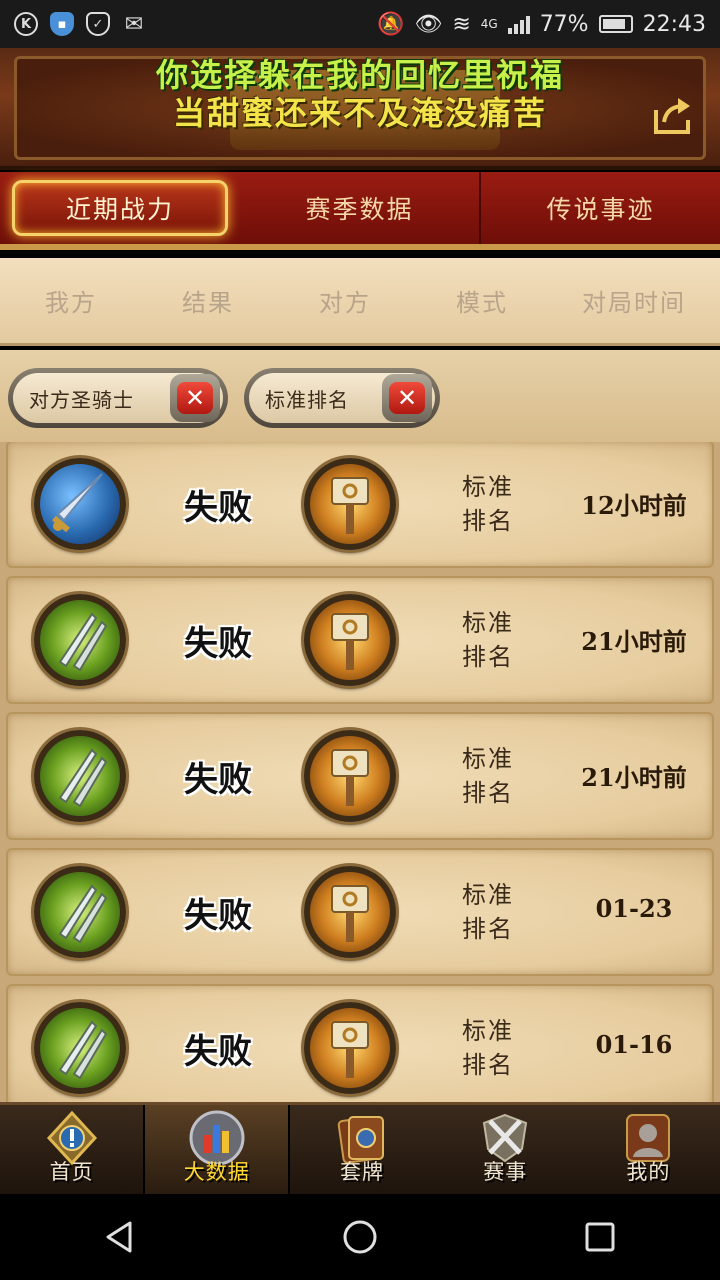 This screenshot has width=720, height=1280. I want to click on column-header-opponent: 对方, so click(345, 303).